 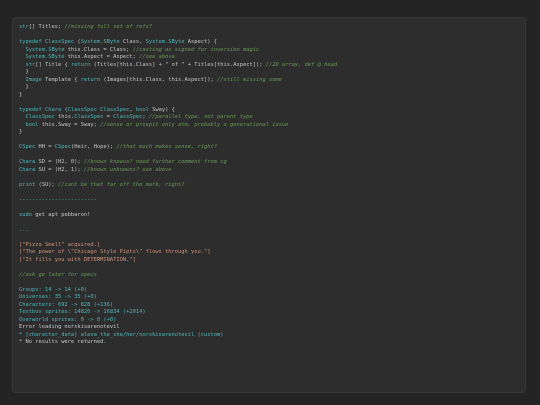 I want to click on code-line: Error loading norskisarenotevil, so click(x=269, y=328).